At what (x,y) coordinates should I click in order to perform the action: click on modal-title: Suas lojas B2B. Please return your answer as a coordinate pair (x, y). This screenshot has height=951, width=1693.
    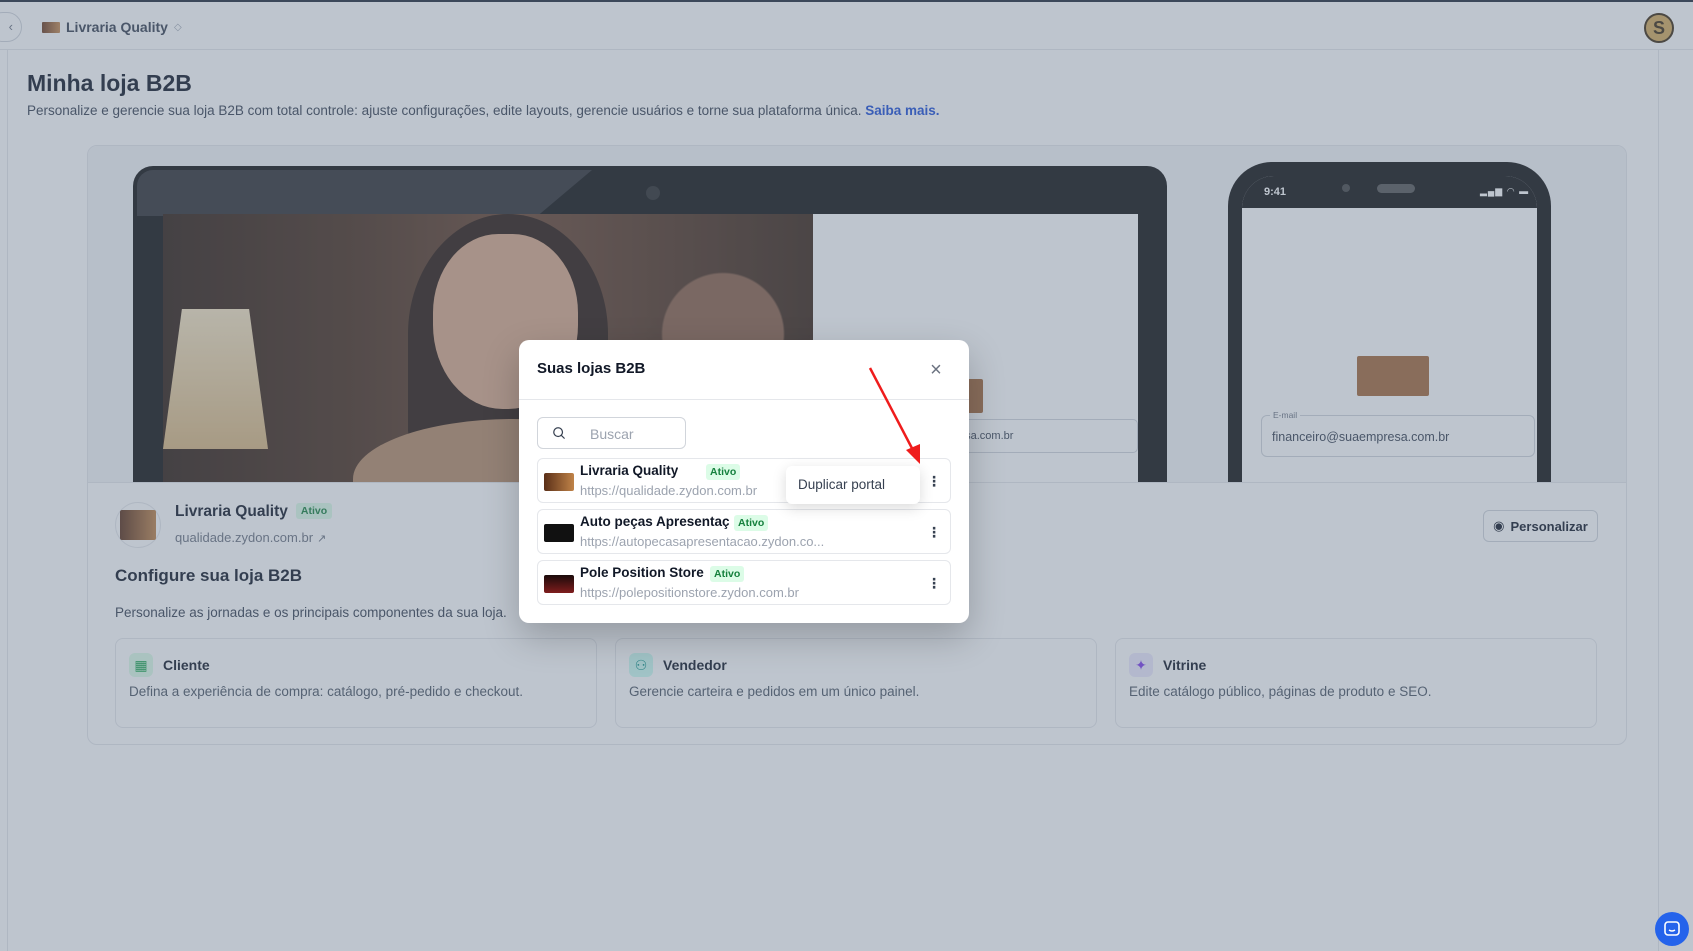
    Looking at the image, I should click on (591, 368).